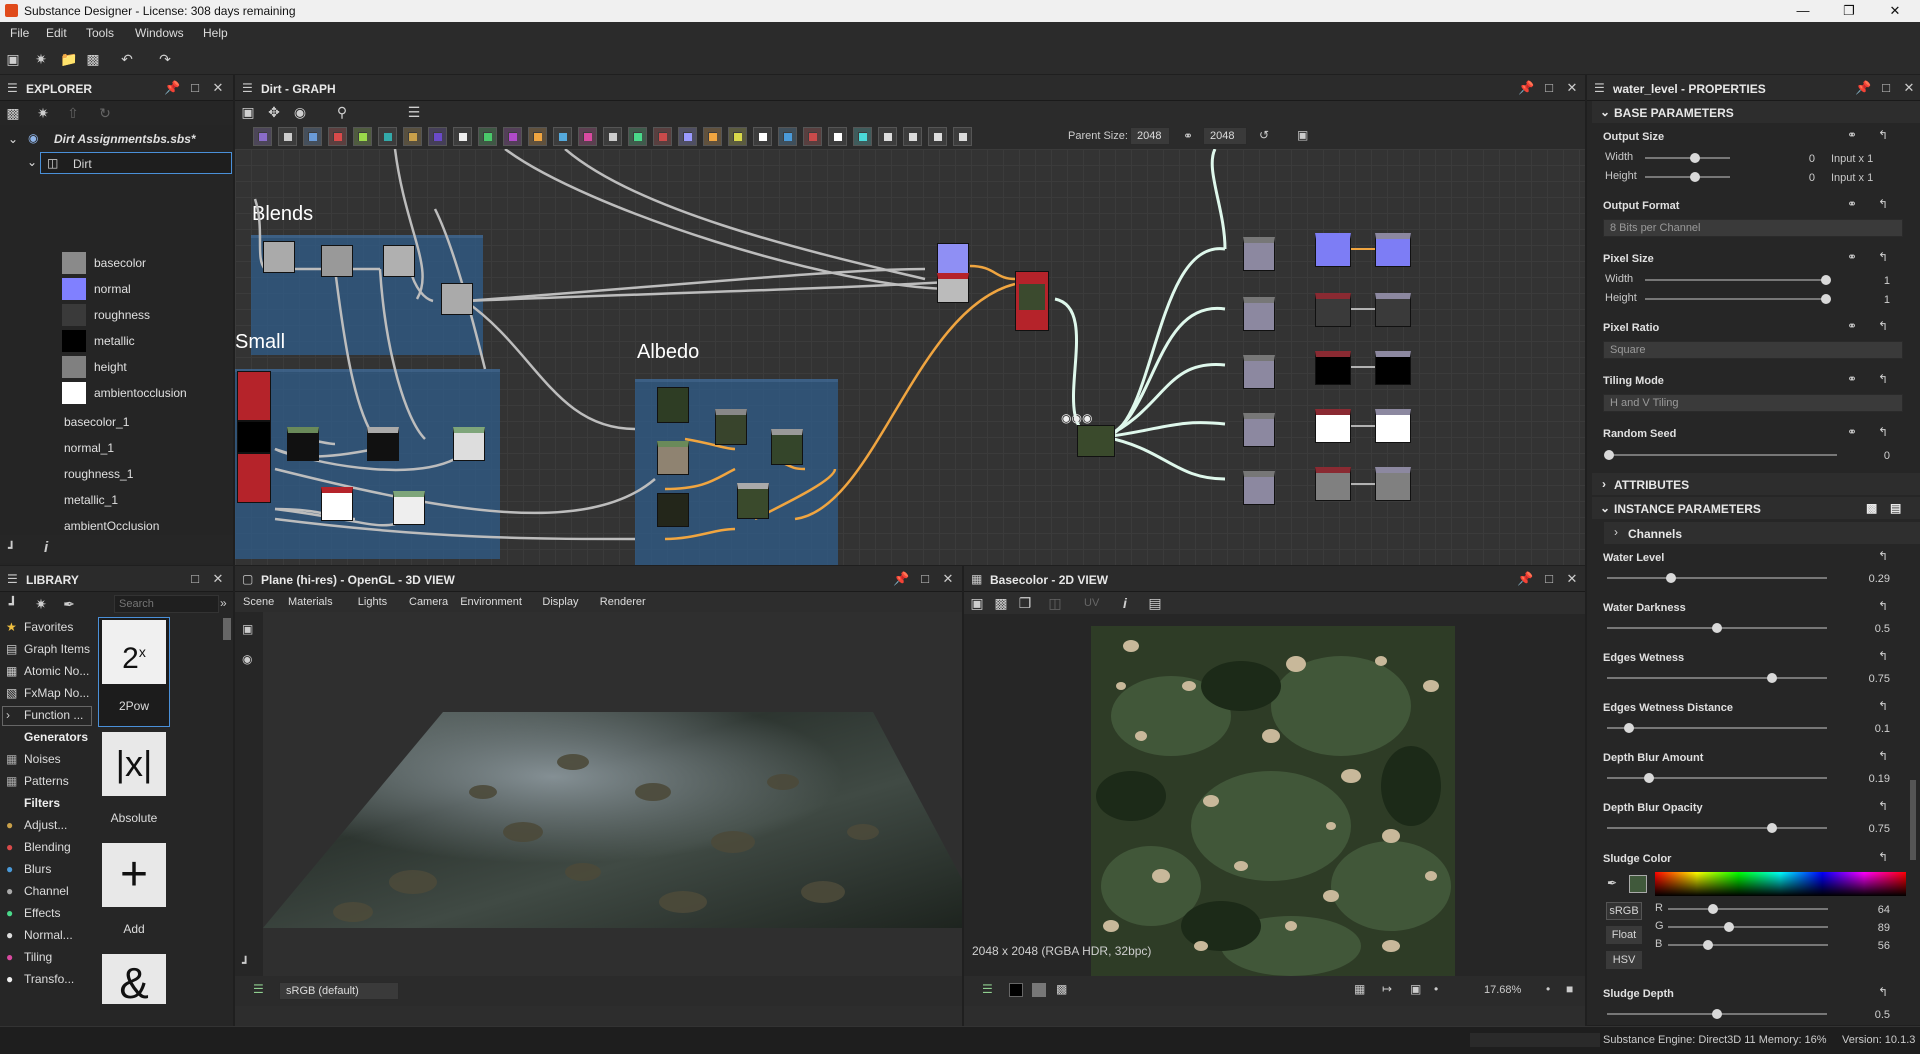 The image size is (1920, 1054). Describe the element at coordinates (57, 649) in the screenshot. I see `library-item: Graph Items` at that location.